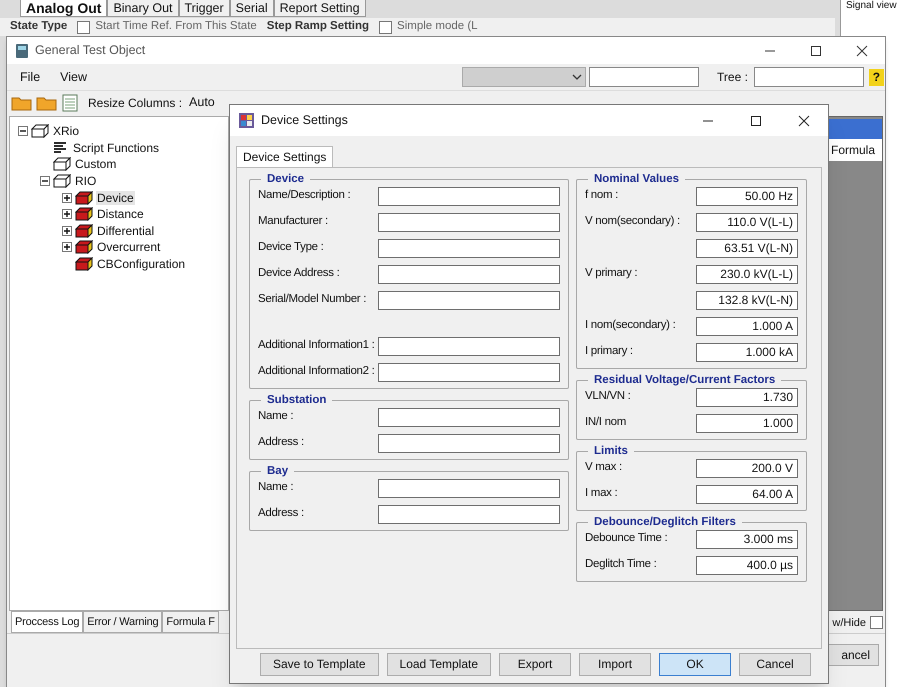 The height and width of the screenshot is (687, 908). Describe the element at coordinates (747, 300) in the screenshot. I see `input-field: 132.8 kV(L-N)` at that location.